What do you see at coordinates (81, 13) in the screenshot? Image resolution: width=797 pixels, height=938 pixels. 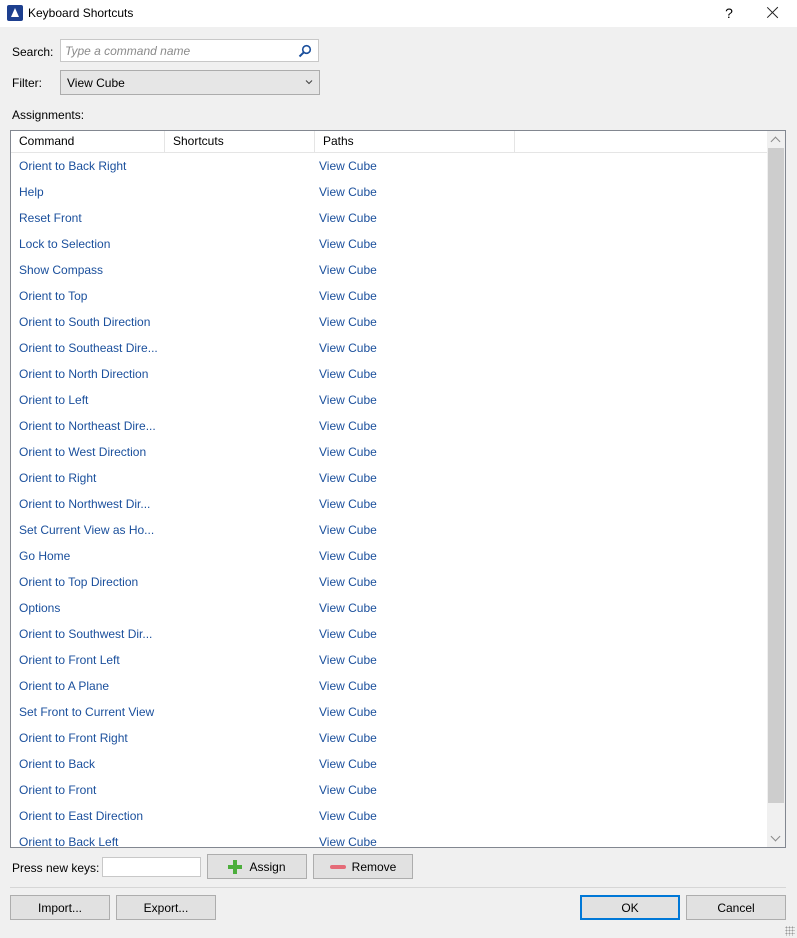 I see `window-title: Keyboard Shortcuts` at bounding box center [81, 13].